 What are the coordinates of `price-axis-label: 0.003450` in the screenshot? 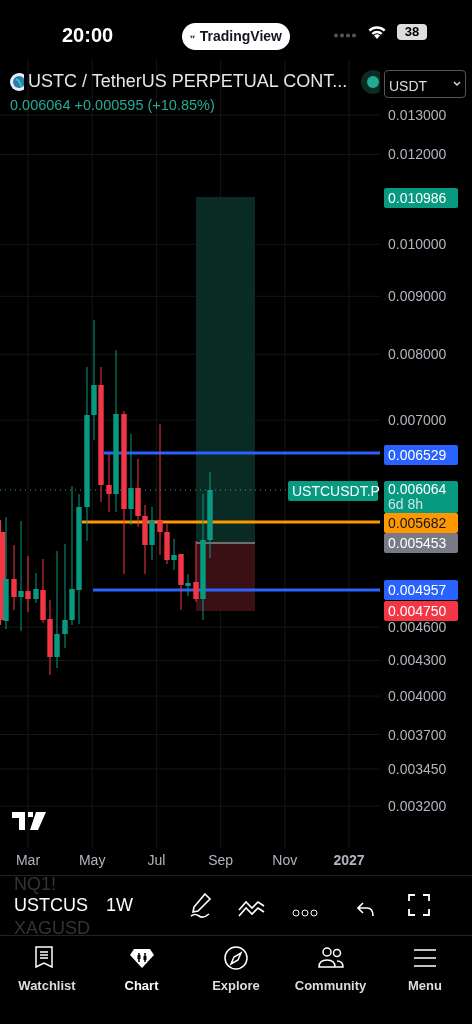 It's located at (417, 769).